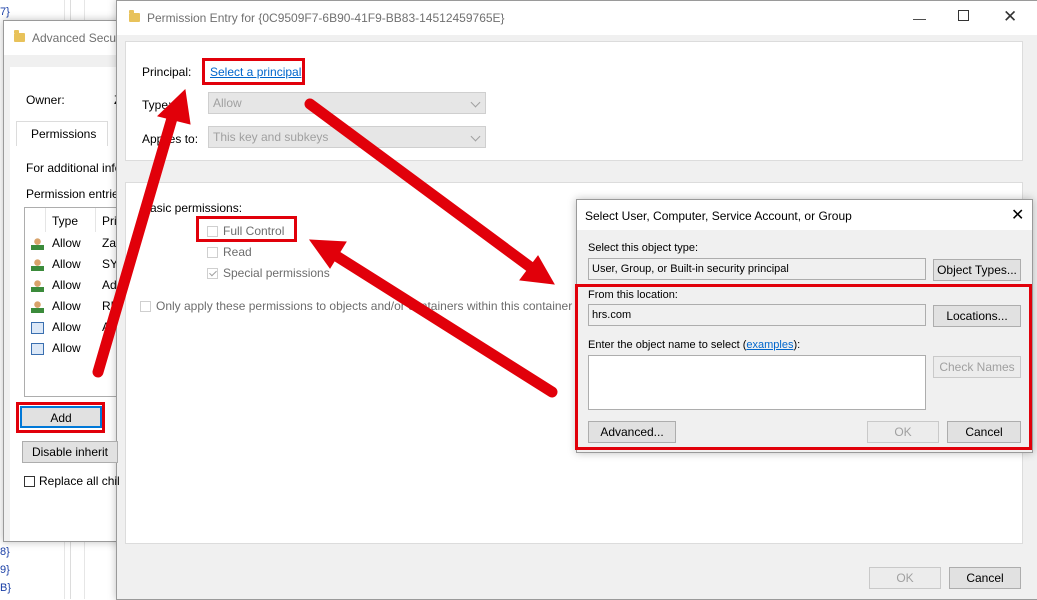  I want to click on arrow-head, so click(174, 106).